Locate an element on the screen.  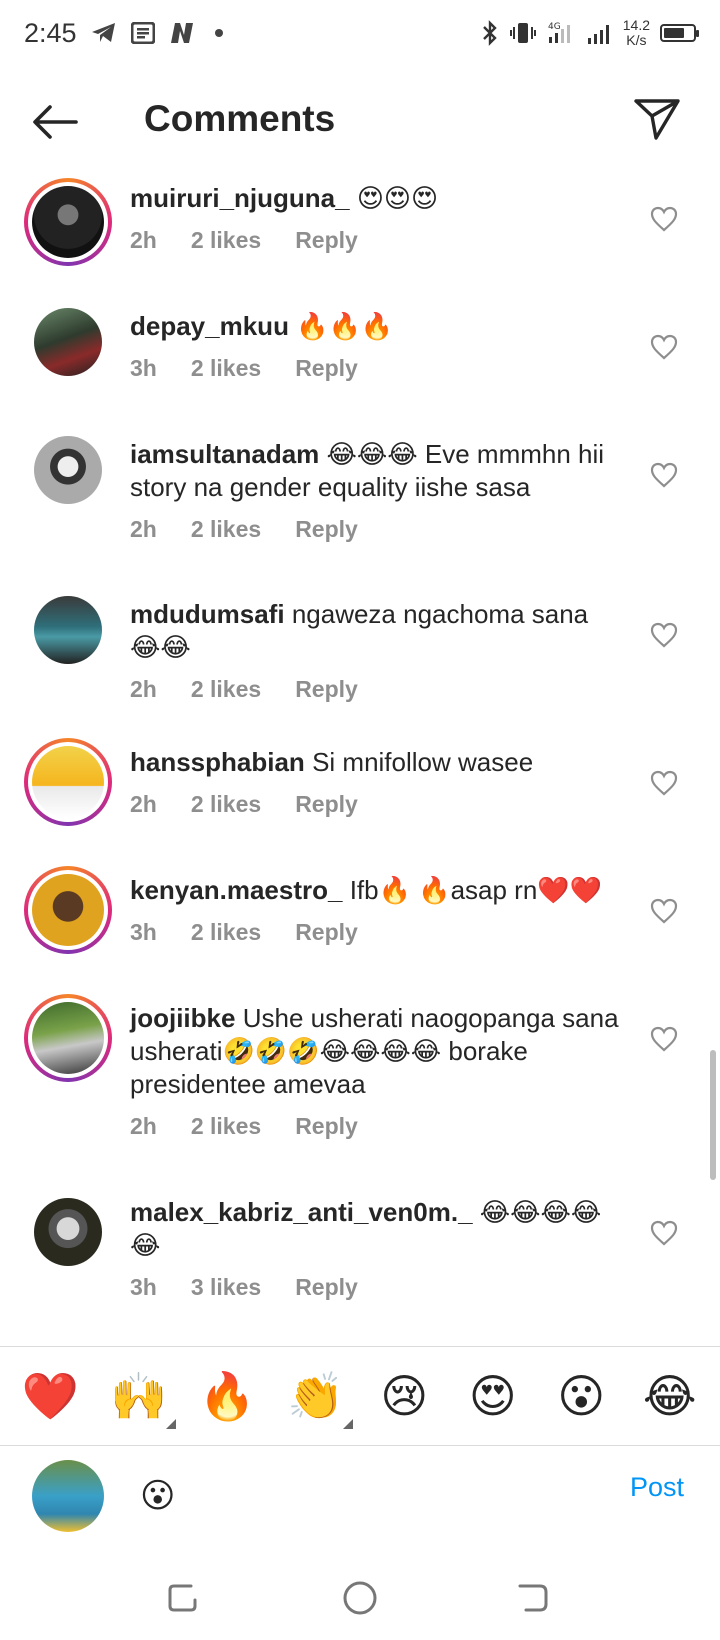
comment-username: malex_kabriz_anti_ven0m._ is located at coordinates (301, 1212).